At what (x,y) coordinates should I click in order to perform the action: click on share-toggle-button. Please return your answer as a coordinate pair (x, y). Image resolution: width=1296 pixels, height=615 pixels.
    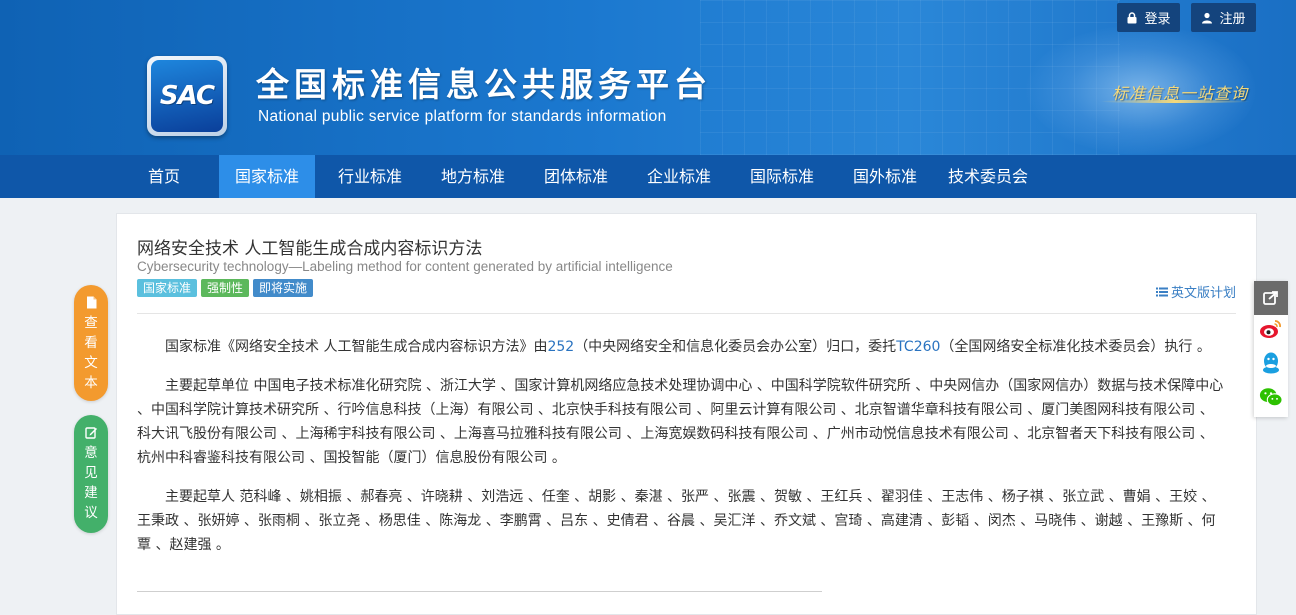
    Looking at the image, I should click on (1271, 298).